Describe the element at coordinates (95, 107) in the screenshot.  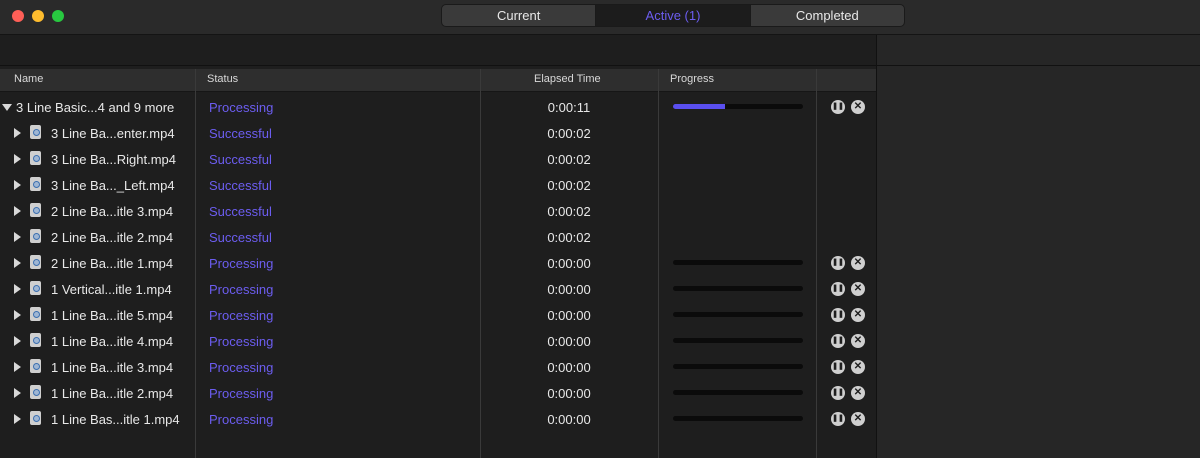
I see `job-name: 3 Line Basic...4 and 9 more` at that location.